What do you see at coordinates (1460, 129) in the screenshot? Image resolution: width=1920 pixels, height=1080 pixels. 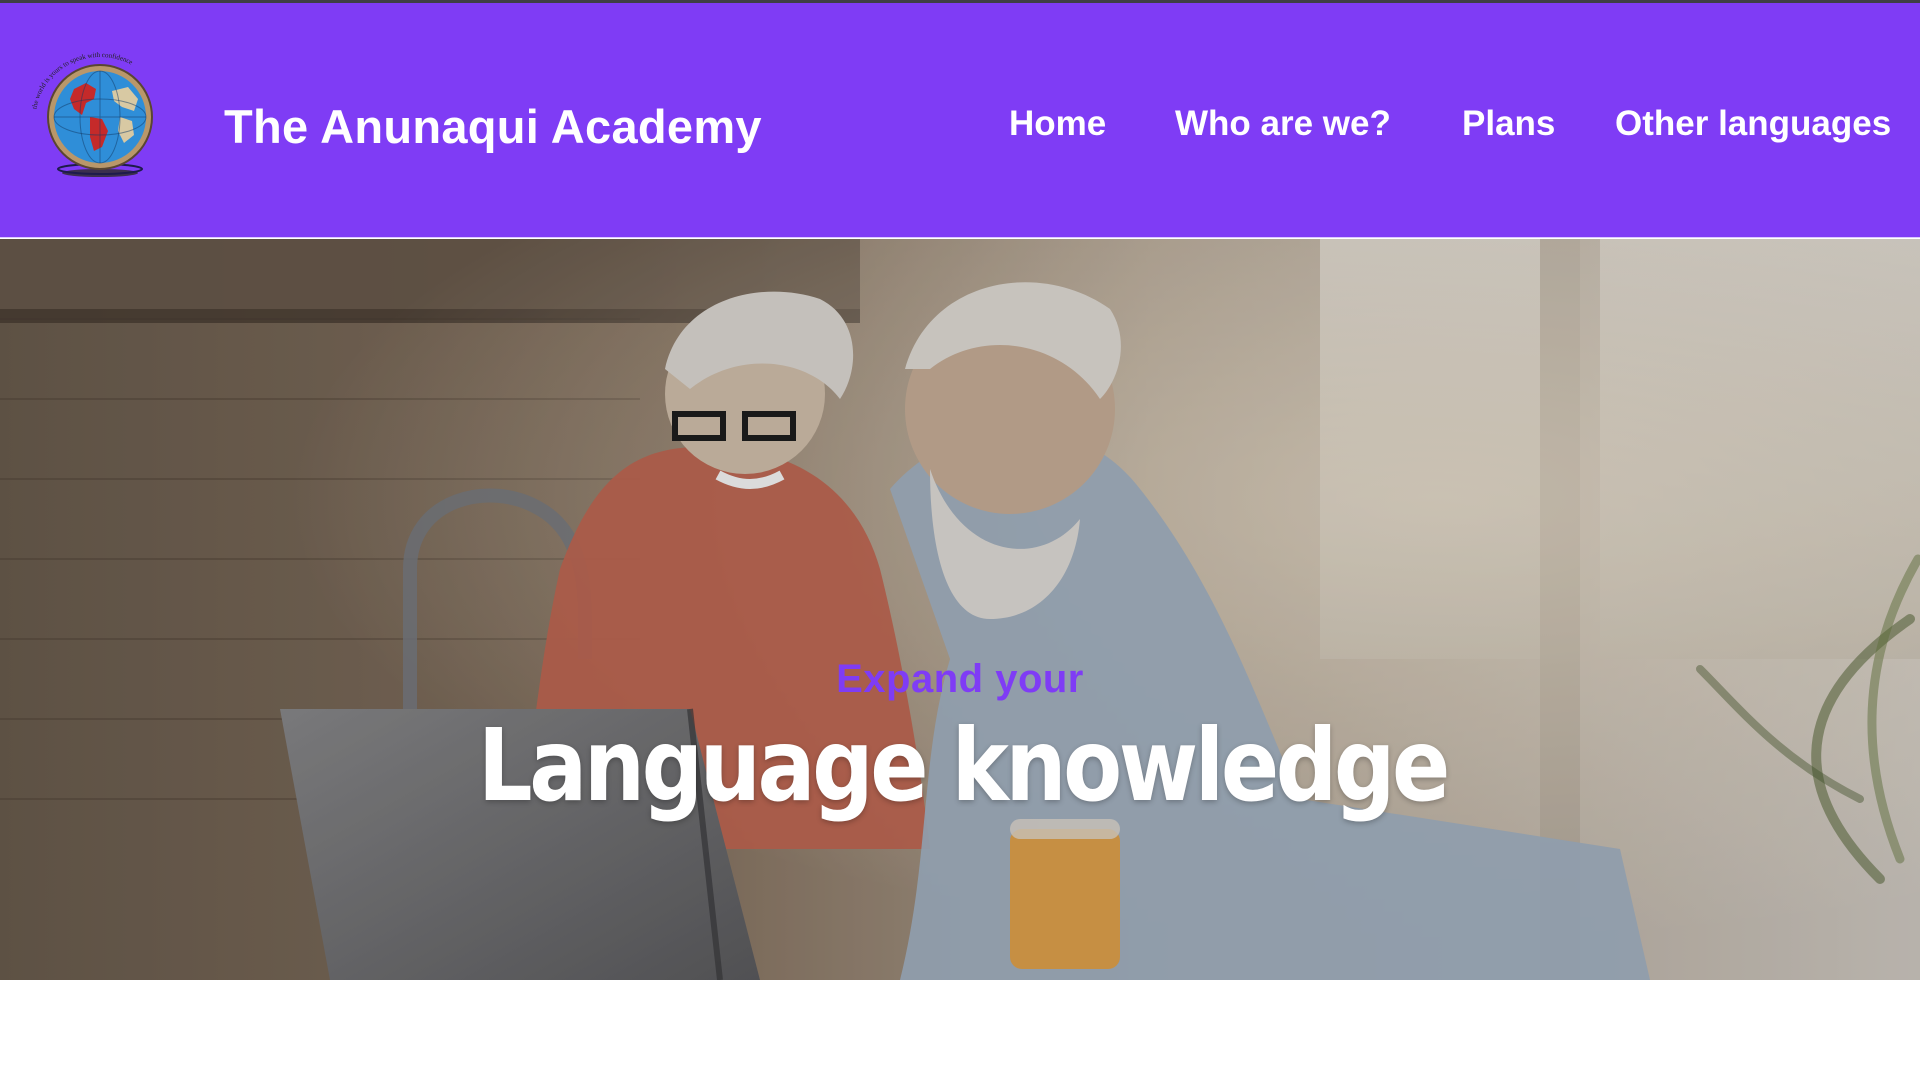 I see `main-nav: Home Who are we? Plans Other languages` at bounding box center [1460, 129].